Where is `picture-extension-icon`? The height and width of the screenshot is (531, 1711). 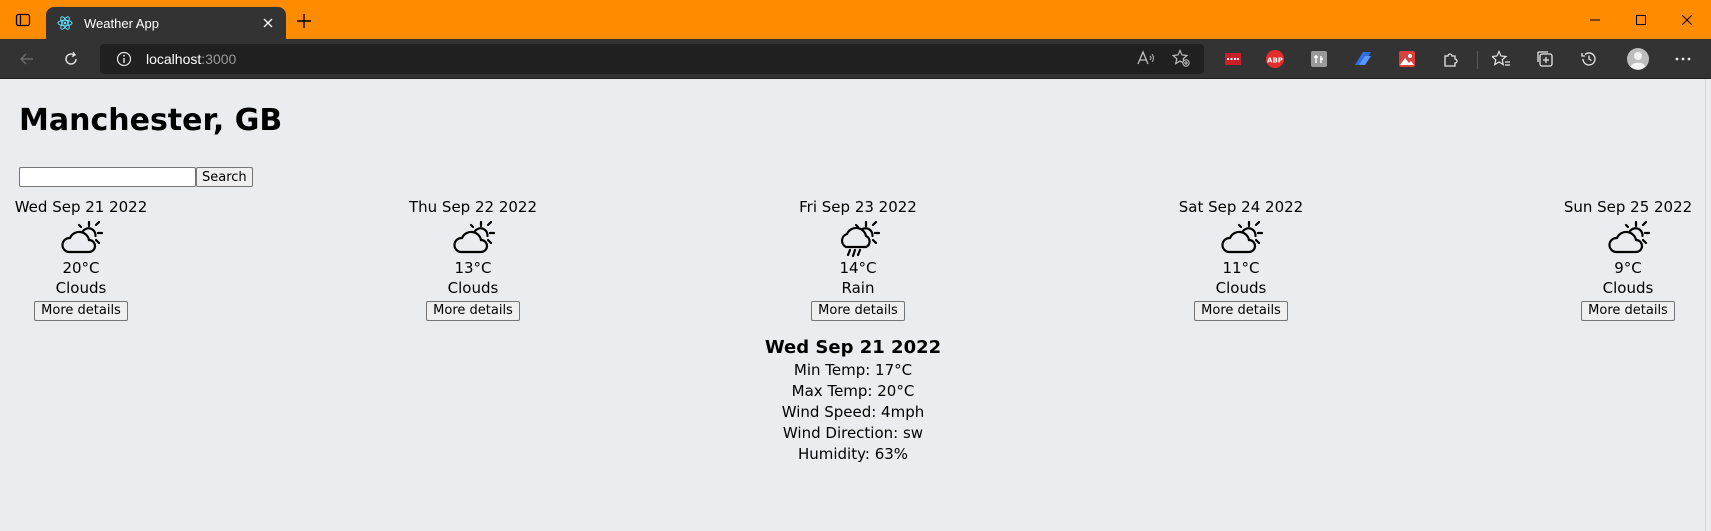 picture-extension-icon is located at coordinates (1407, 59).